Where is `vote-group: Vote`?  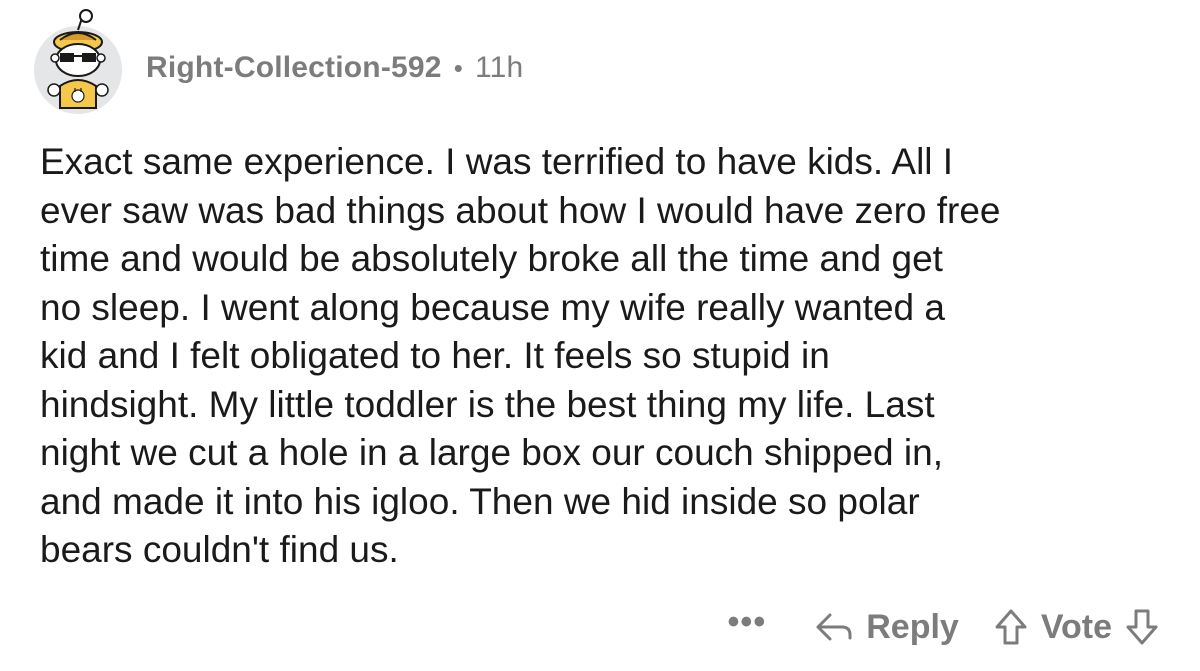
vote-group: Vote is located at coordinates (1076, 627).